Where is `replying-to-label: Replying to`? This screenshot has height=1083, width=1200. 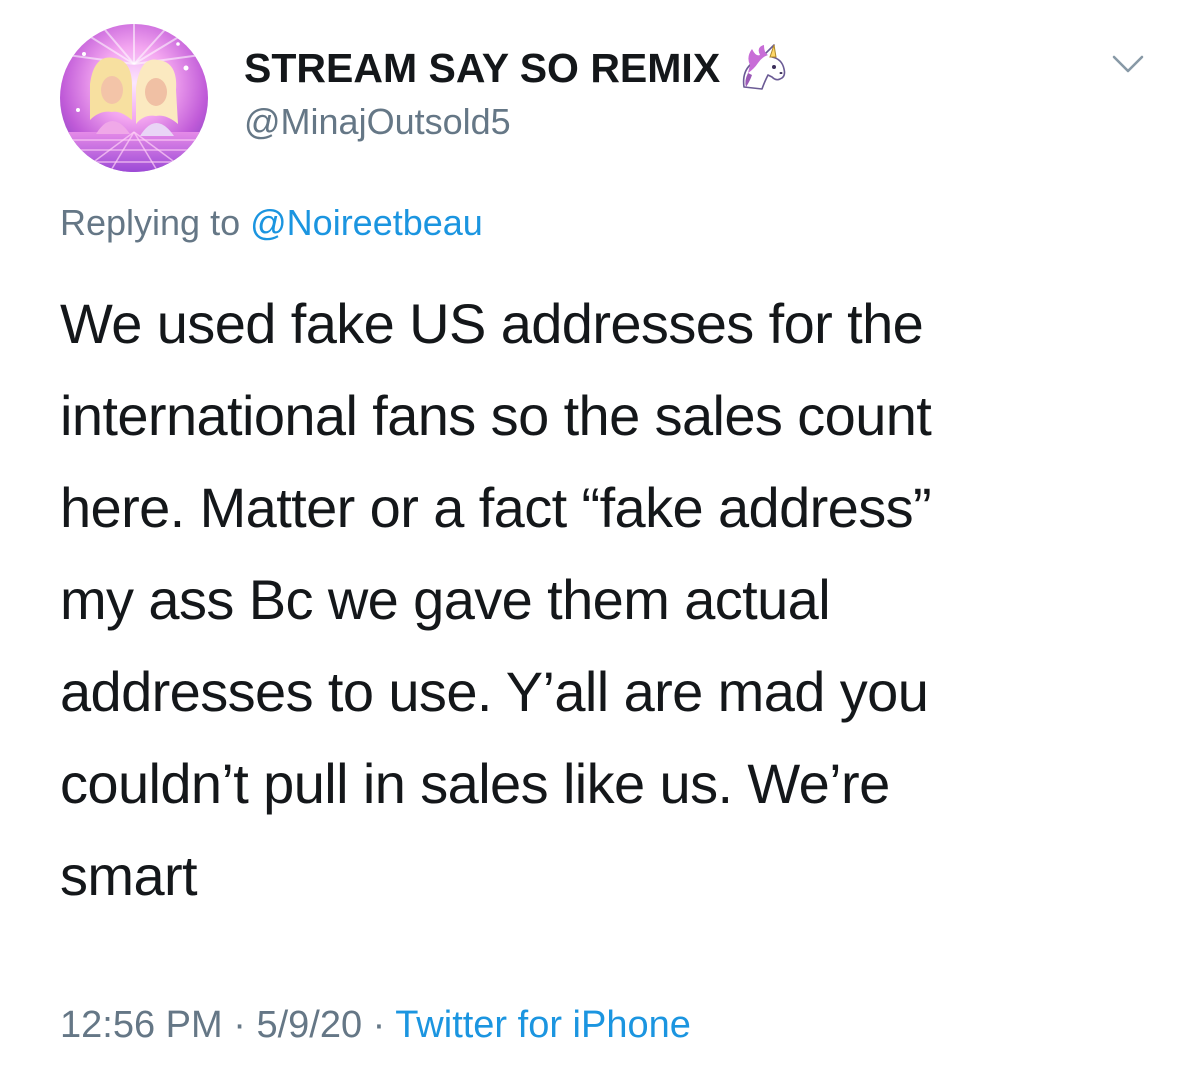 replying-to-label: Replying to is located at coordinates (150, 222).